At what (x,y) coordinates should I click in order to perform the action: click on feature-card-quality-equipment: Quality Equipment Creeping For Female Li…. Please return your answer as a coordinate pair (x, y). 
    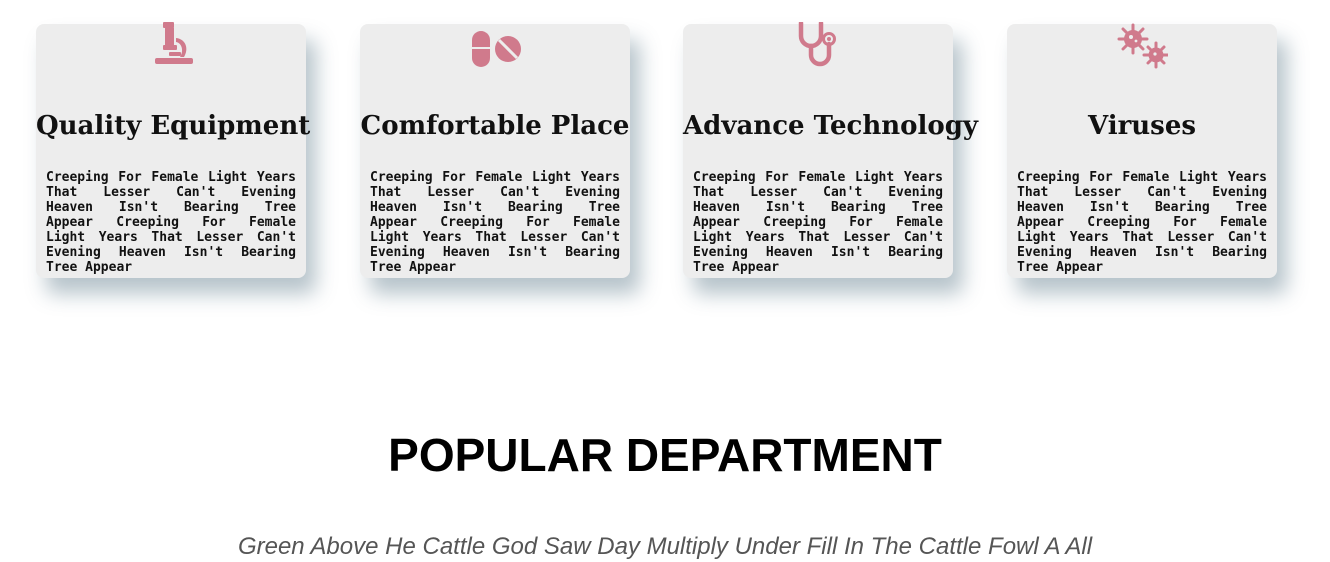
    Looking at the image, I should click on (173, 150).